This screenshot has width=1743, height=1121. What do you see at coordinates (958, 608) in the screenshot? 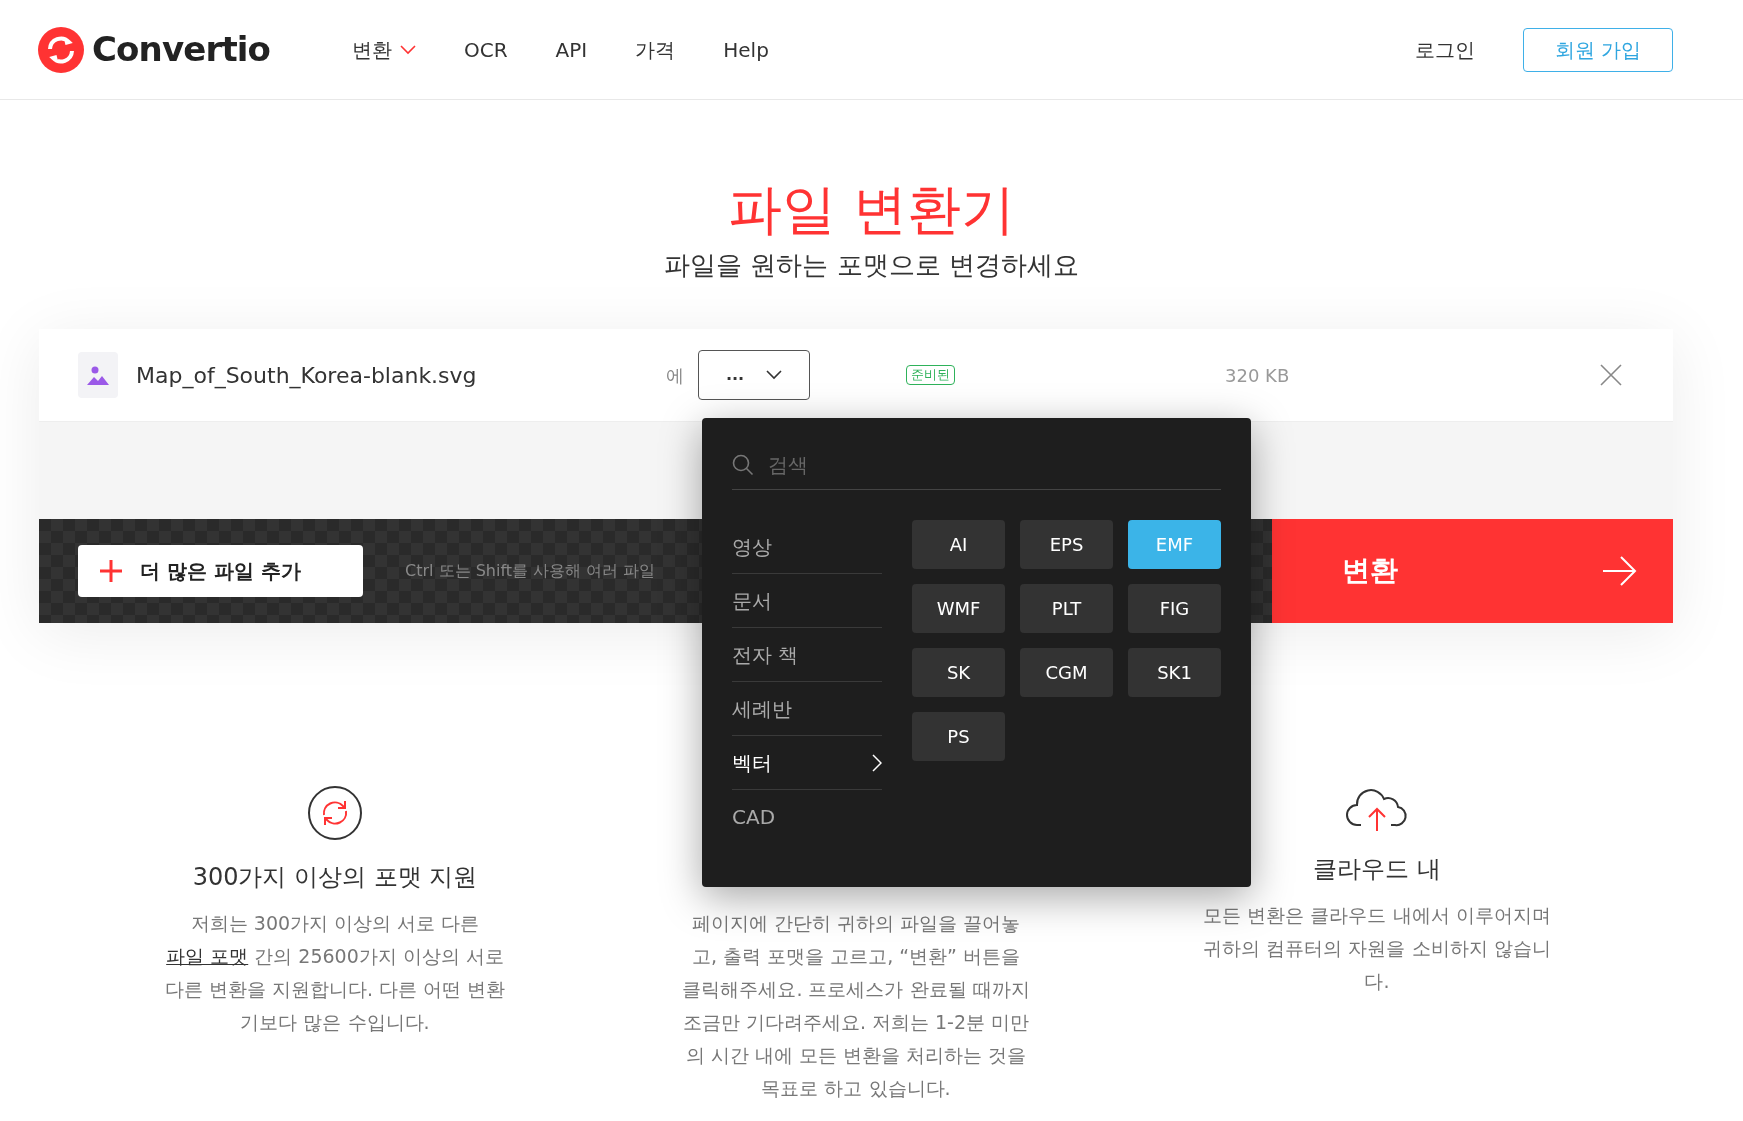
I see `format-option: WMF` at bounding box center [958, 608].